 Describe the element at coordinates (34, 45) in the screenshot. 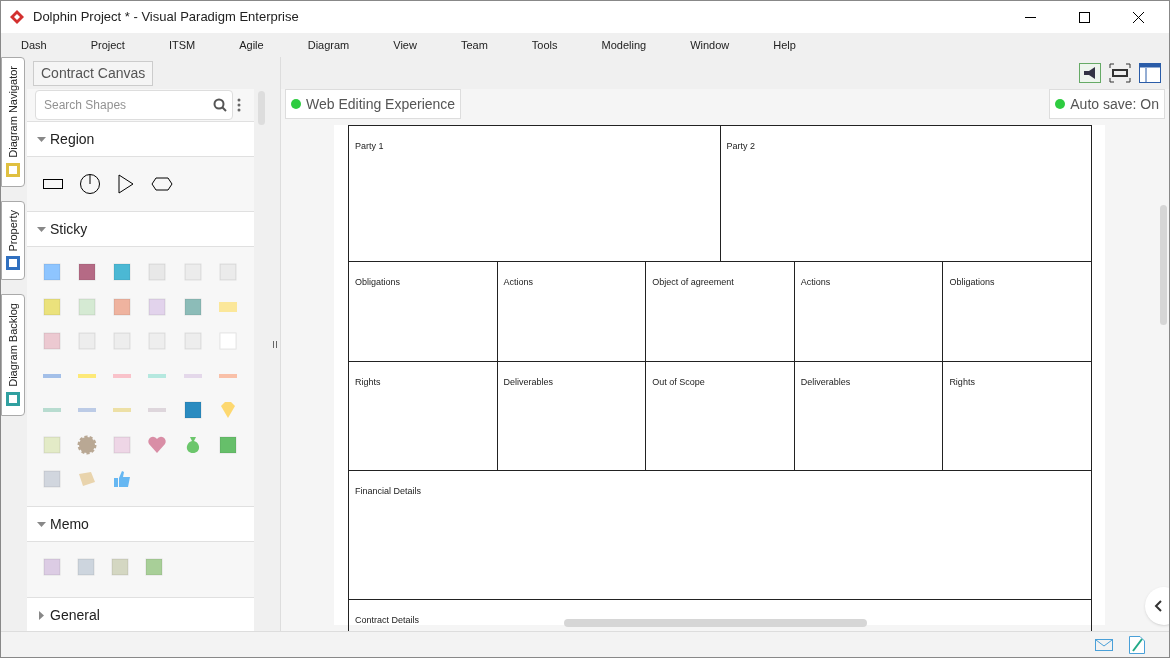

I see `menu-item: Dash` at that location.